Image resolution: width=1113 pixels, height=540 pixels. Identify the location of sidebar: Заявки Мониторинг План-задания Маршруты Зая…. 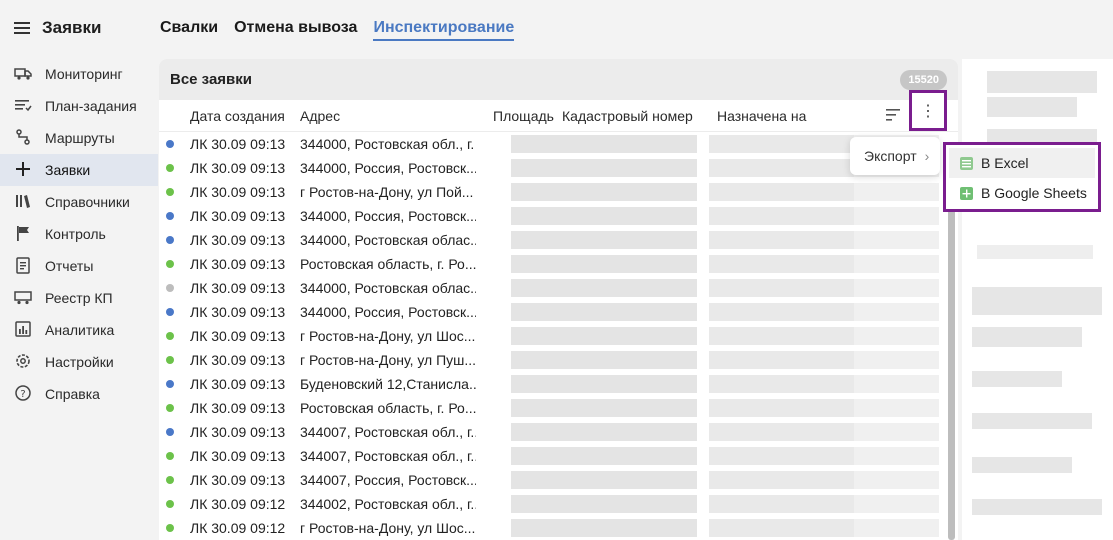
(79, 270).